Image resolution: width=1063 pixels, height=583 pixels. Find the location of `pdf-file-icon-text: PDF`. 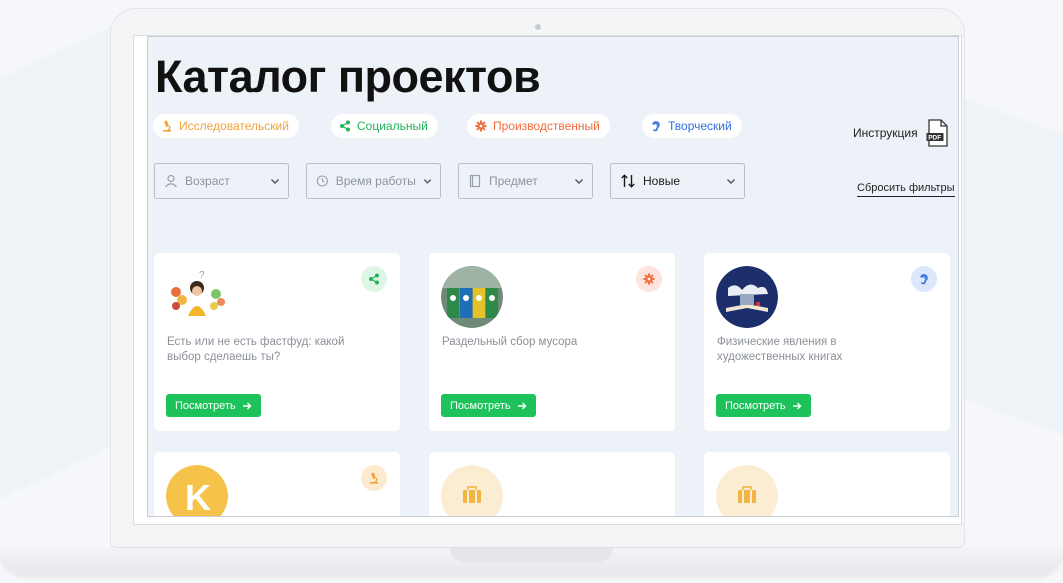

pdf-file-icon-text: PDF is located at coordinates (934, 138).